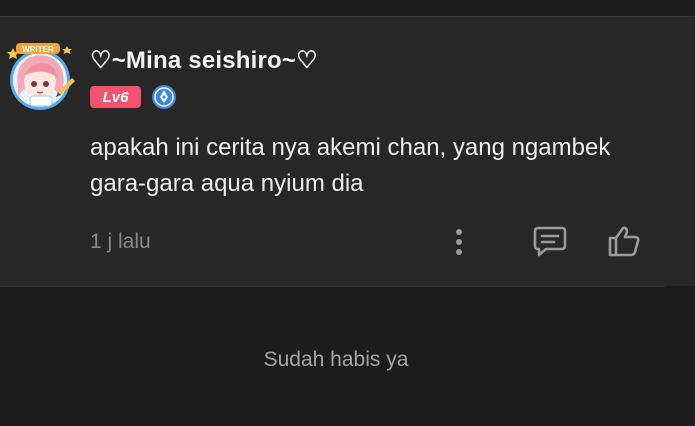  What do you see at coordinates (332, 286) in the screenshot?
I see `divider` at bounding box center [332, 286].